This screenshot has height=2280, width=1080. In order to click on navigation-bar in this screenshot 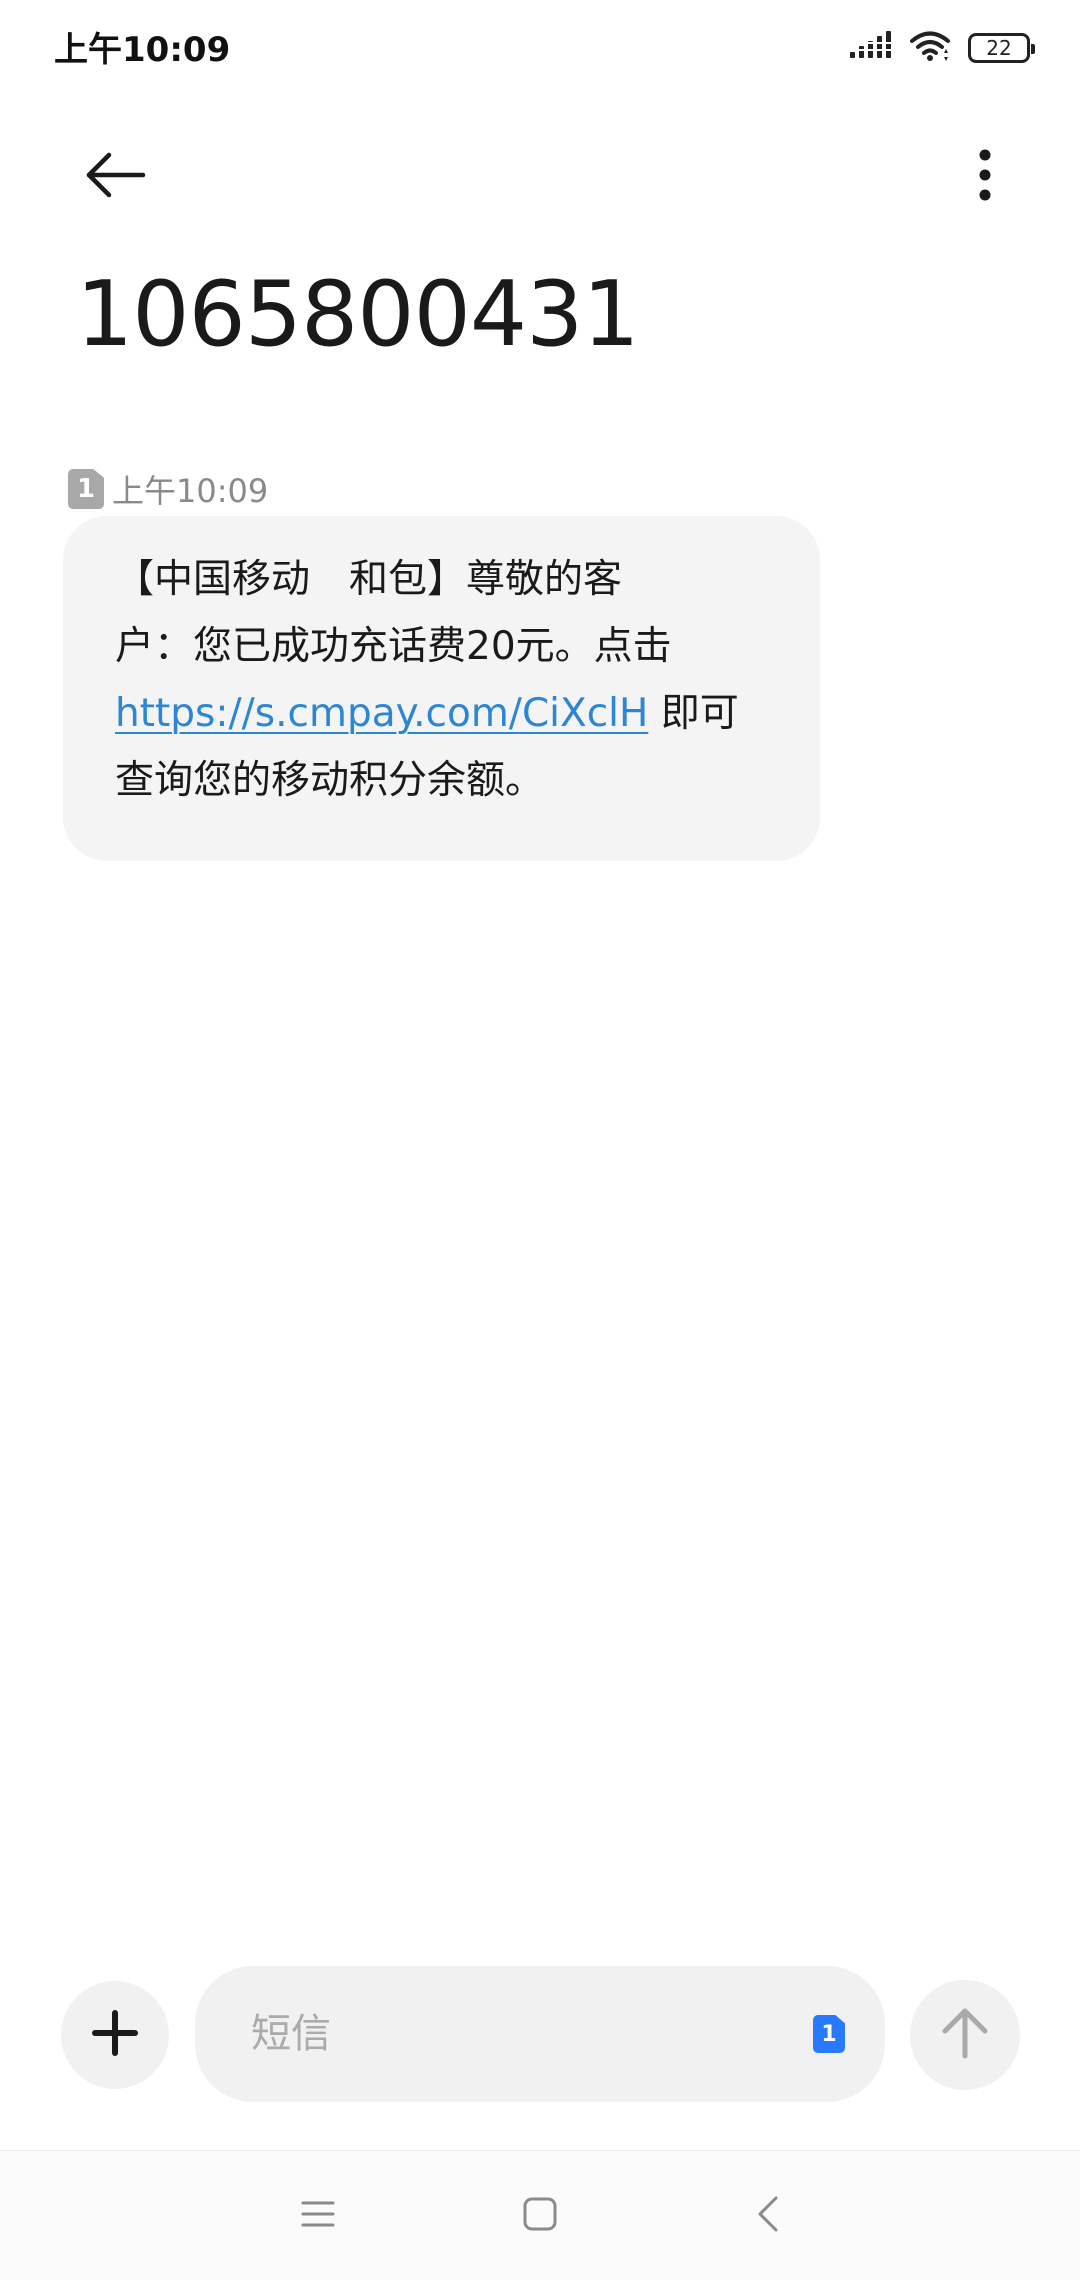, I will do `click(540, 2215)`.